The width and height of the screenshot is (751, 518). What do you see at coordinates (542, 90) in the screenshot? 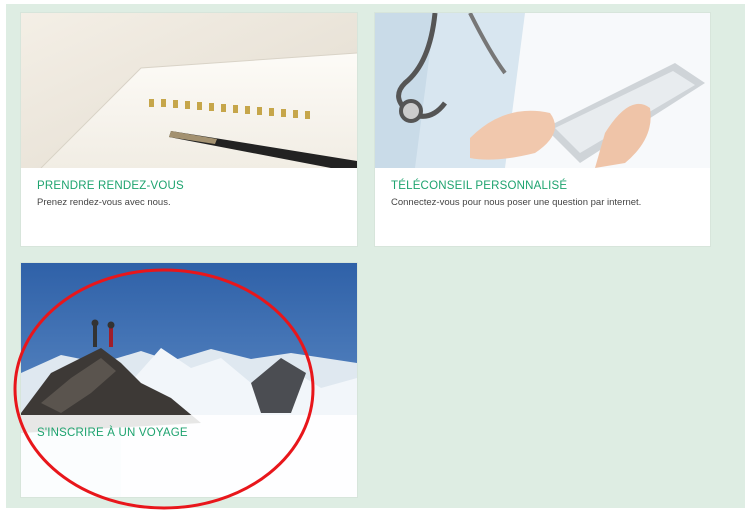
I see `doctor-tablet-image` at bounding box center [542, 90].